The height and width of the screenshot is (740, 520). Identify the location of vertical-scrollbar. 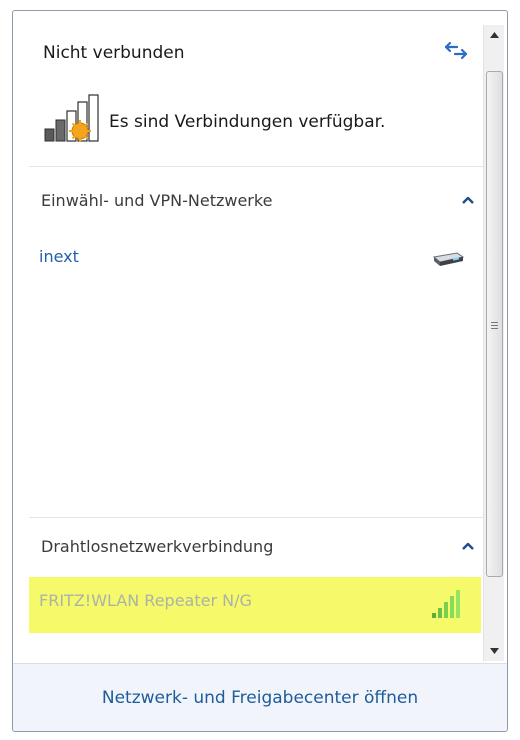
(493, 343).